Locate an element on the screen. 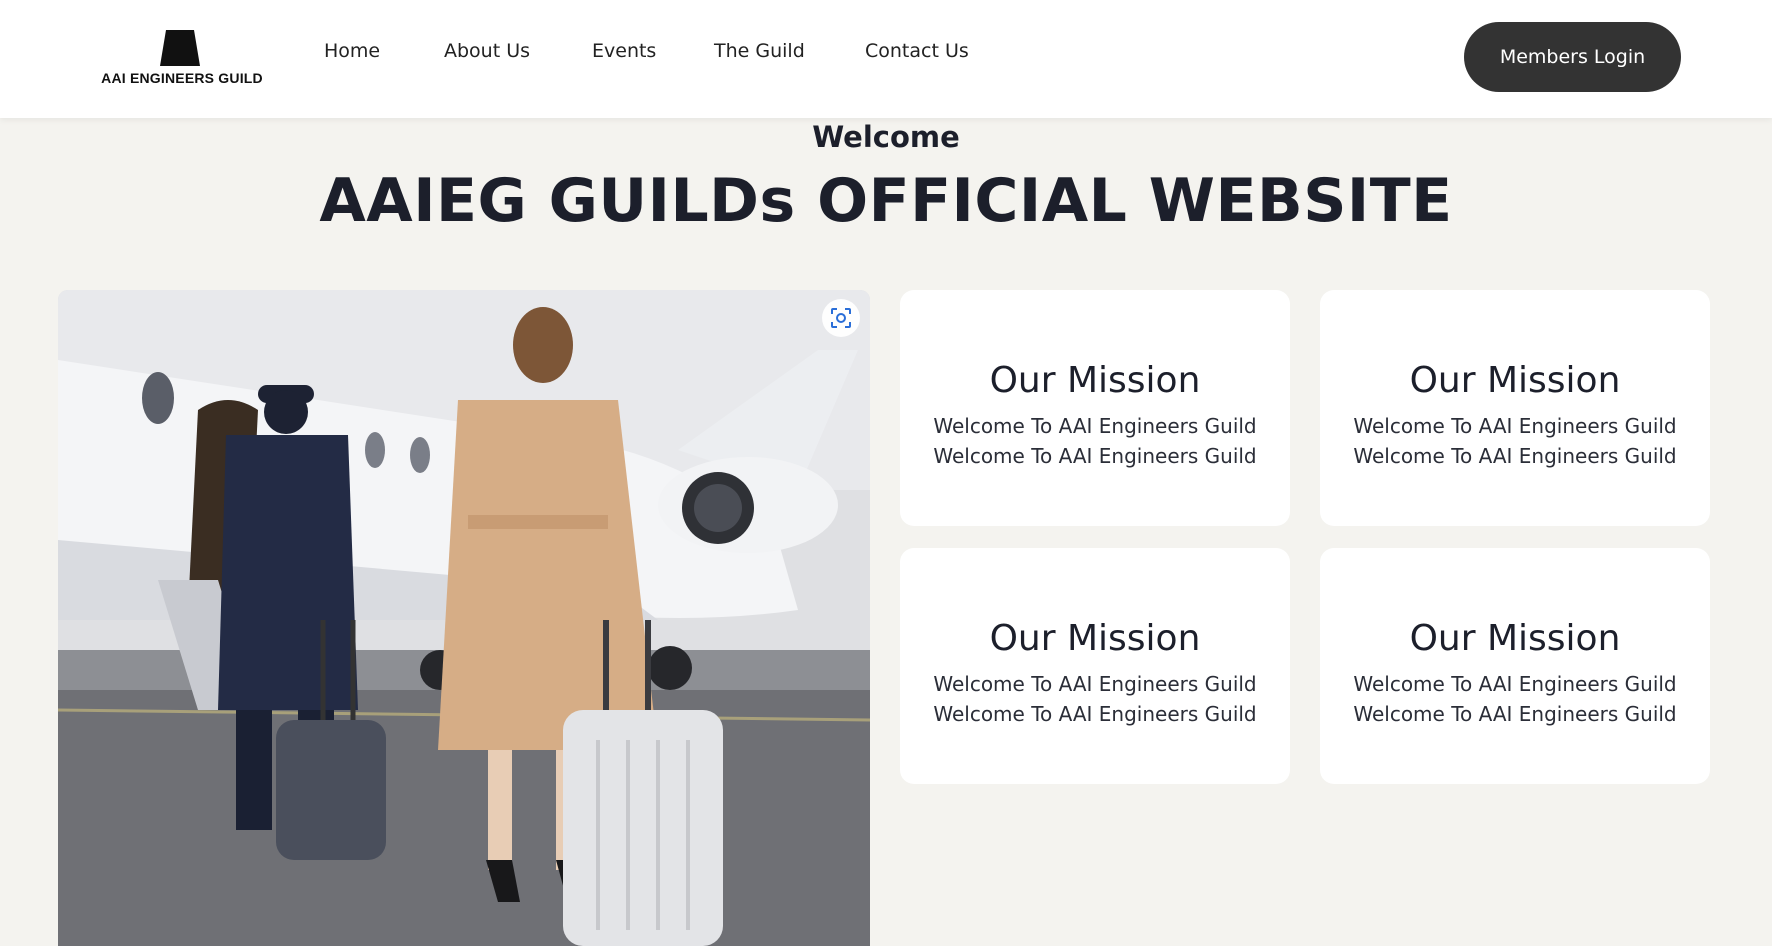 The height and width of the screenshot is (946, 1772). nav-home: Home is located at coordinates (352, 51).